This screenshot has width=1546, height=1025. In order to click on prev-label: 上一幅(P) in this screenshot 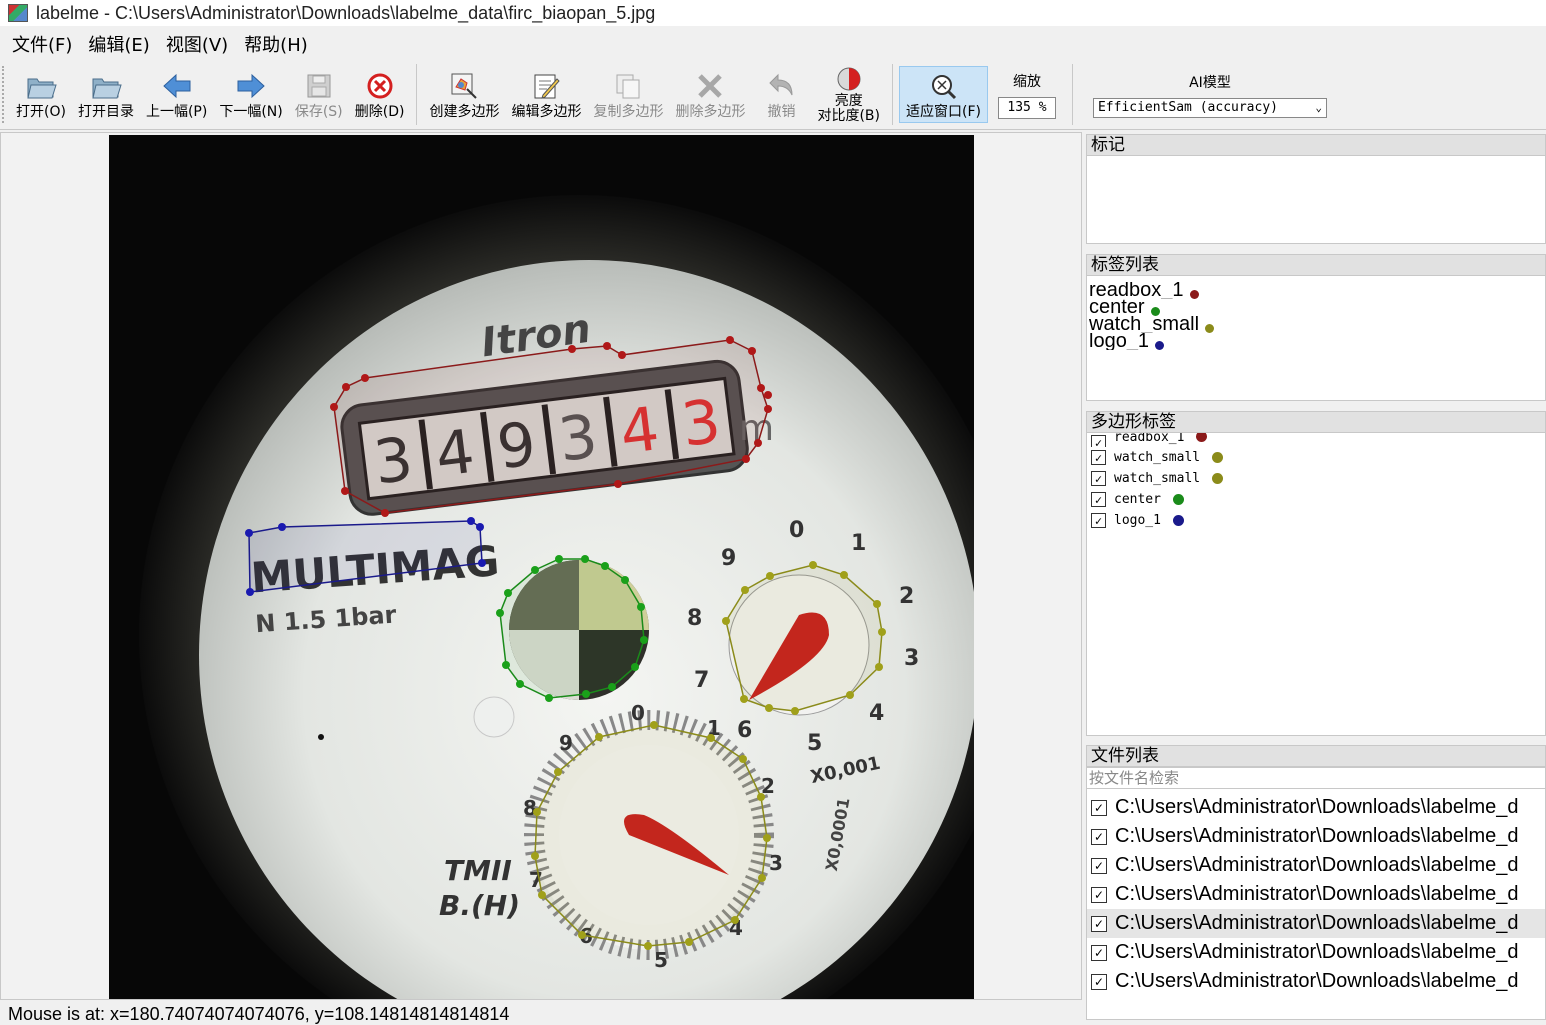, I will do `click(176, 112)`.